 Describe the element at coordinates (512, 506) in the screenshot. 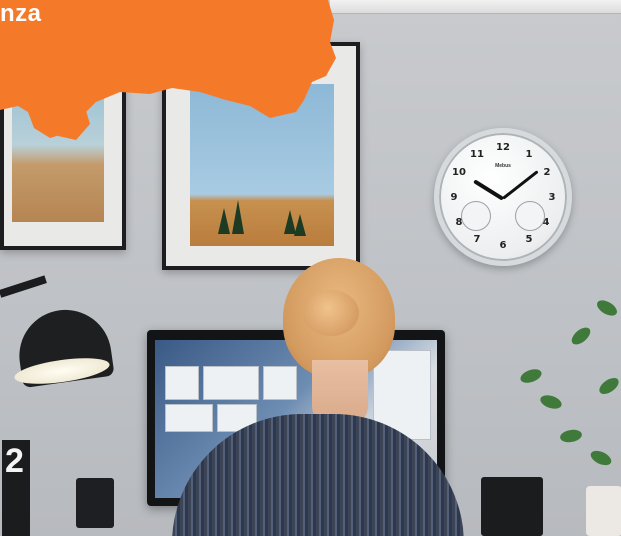

I see `desk-speaker` at that location.